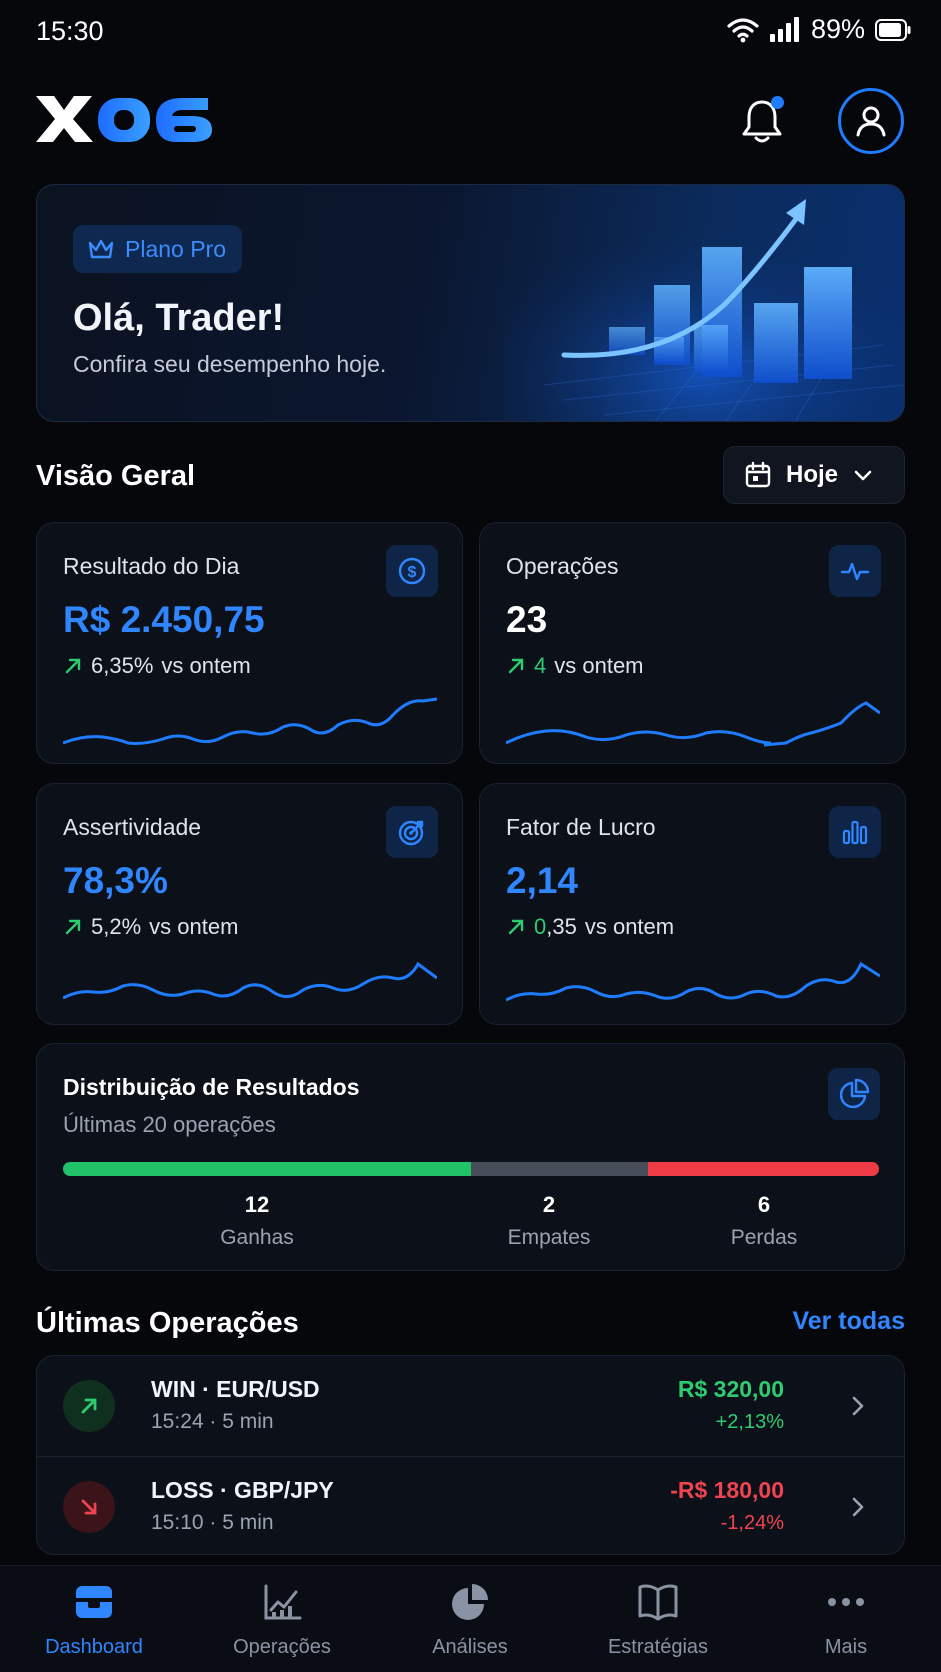 The image size is (941, 1672). I want to click on distribution-title: Distribuição de Resultados, so click(211, 1087).